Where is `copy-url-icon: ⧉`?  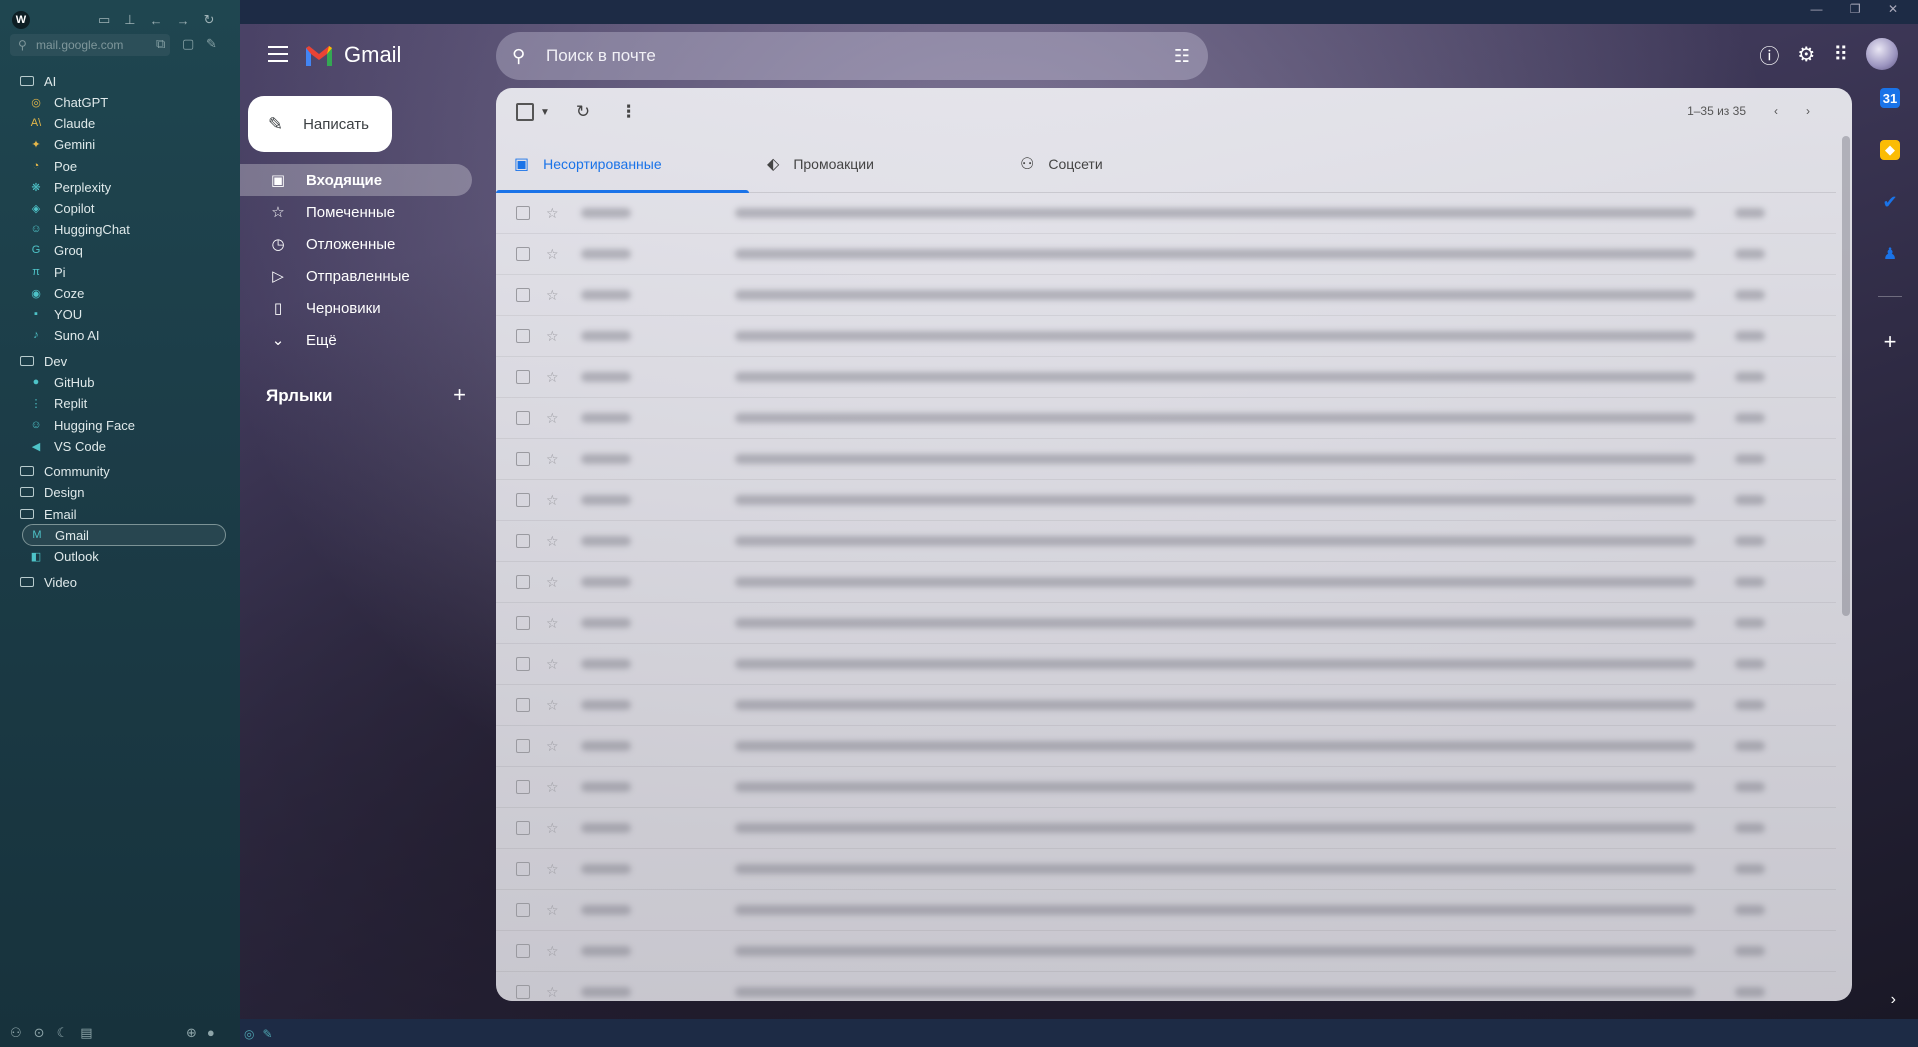
copy-url-icon: ⧉ is located at coordinates (160, 44).